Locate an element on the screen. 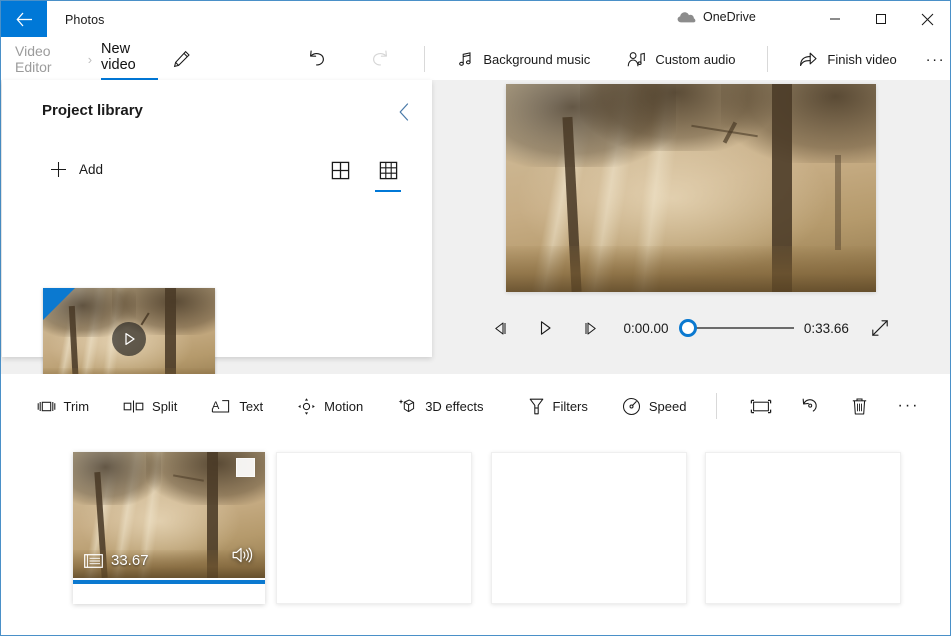  minimize-icon is located at coordinates (835, 19).